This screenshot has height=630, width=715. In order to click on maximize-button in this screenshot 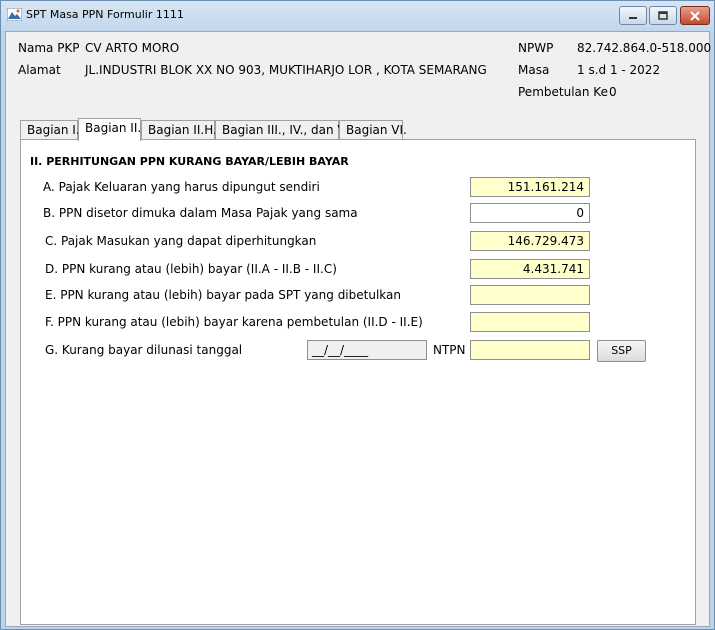, I will do `click(663, 15)`.